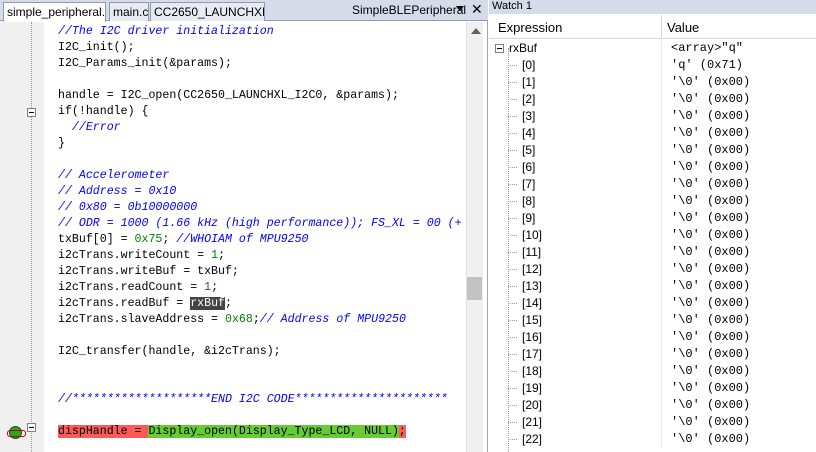  Describe the element at coordinates (332, 319) in the screenshot. I see `code-comment: // Address of MPU9250` at that location.